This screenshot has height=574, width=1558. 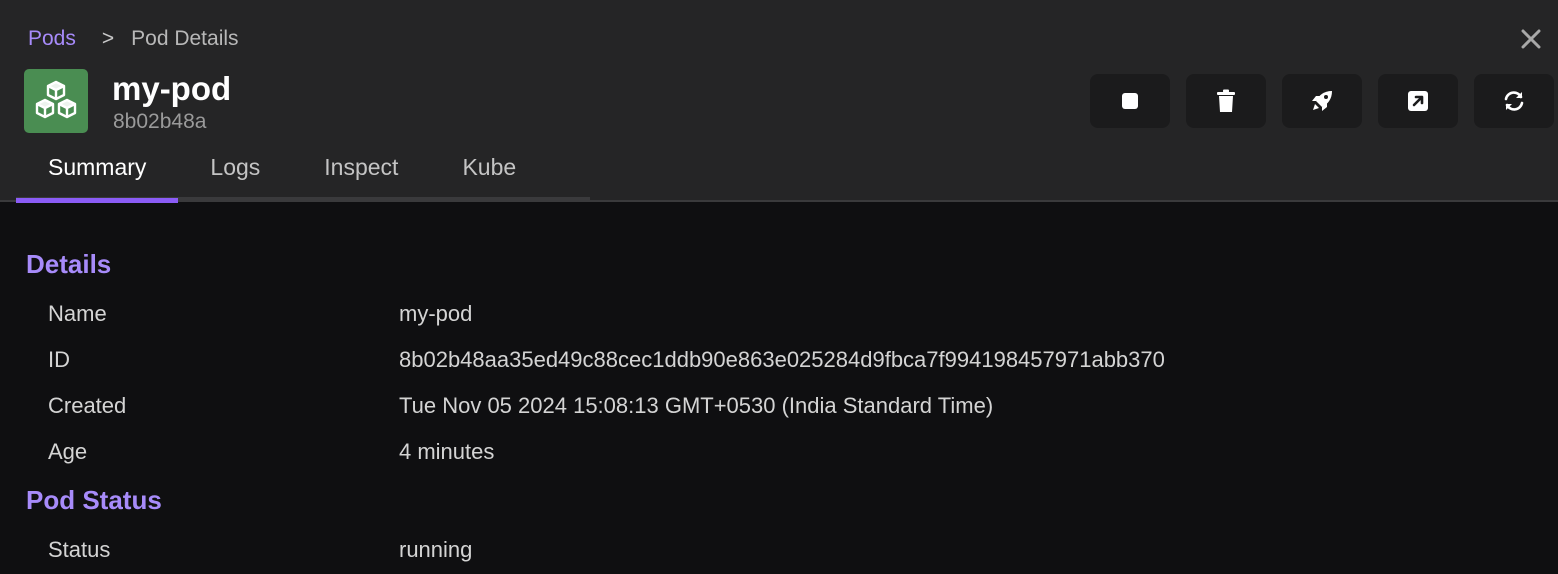 I want to click on restart-button, so click(x=1514, y=101).